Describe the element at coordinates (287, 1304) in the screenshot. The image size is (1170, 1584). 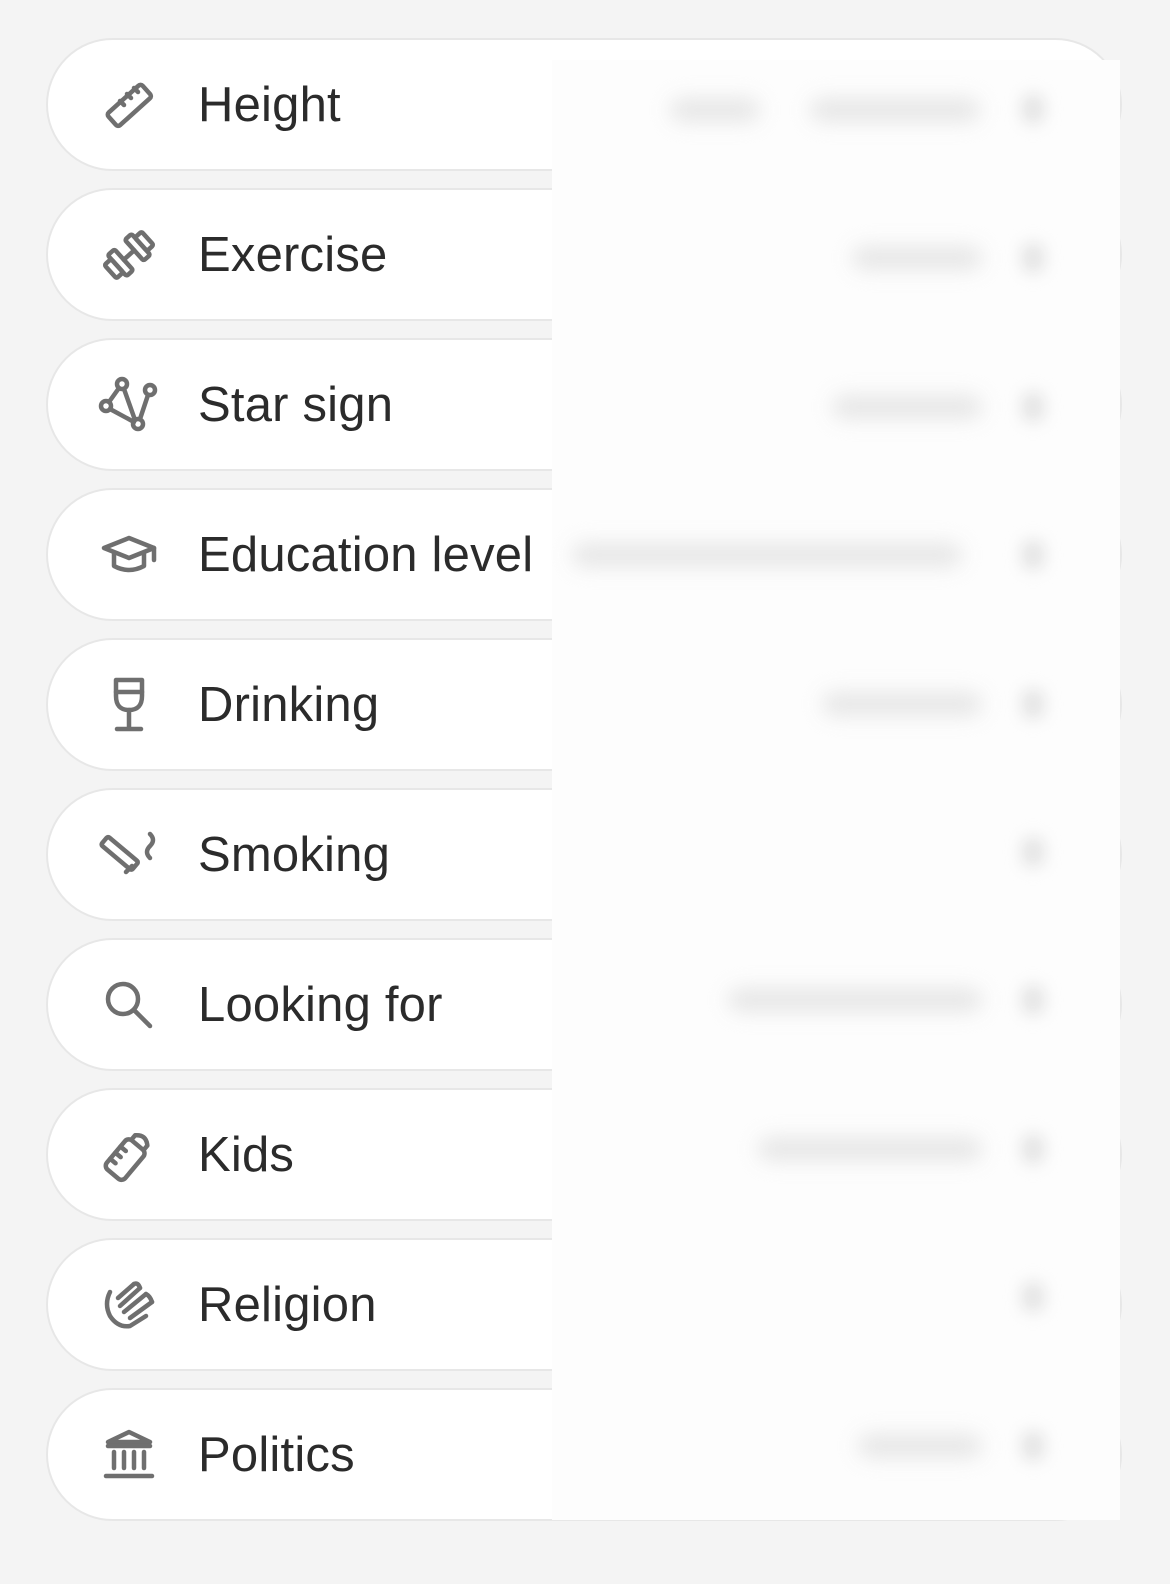
I see `row-label: Religion` at that location.